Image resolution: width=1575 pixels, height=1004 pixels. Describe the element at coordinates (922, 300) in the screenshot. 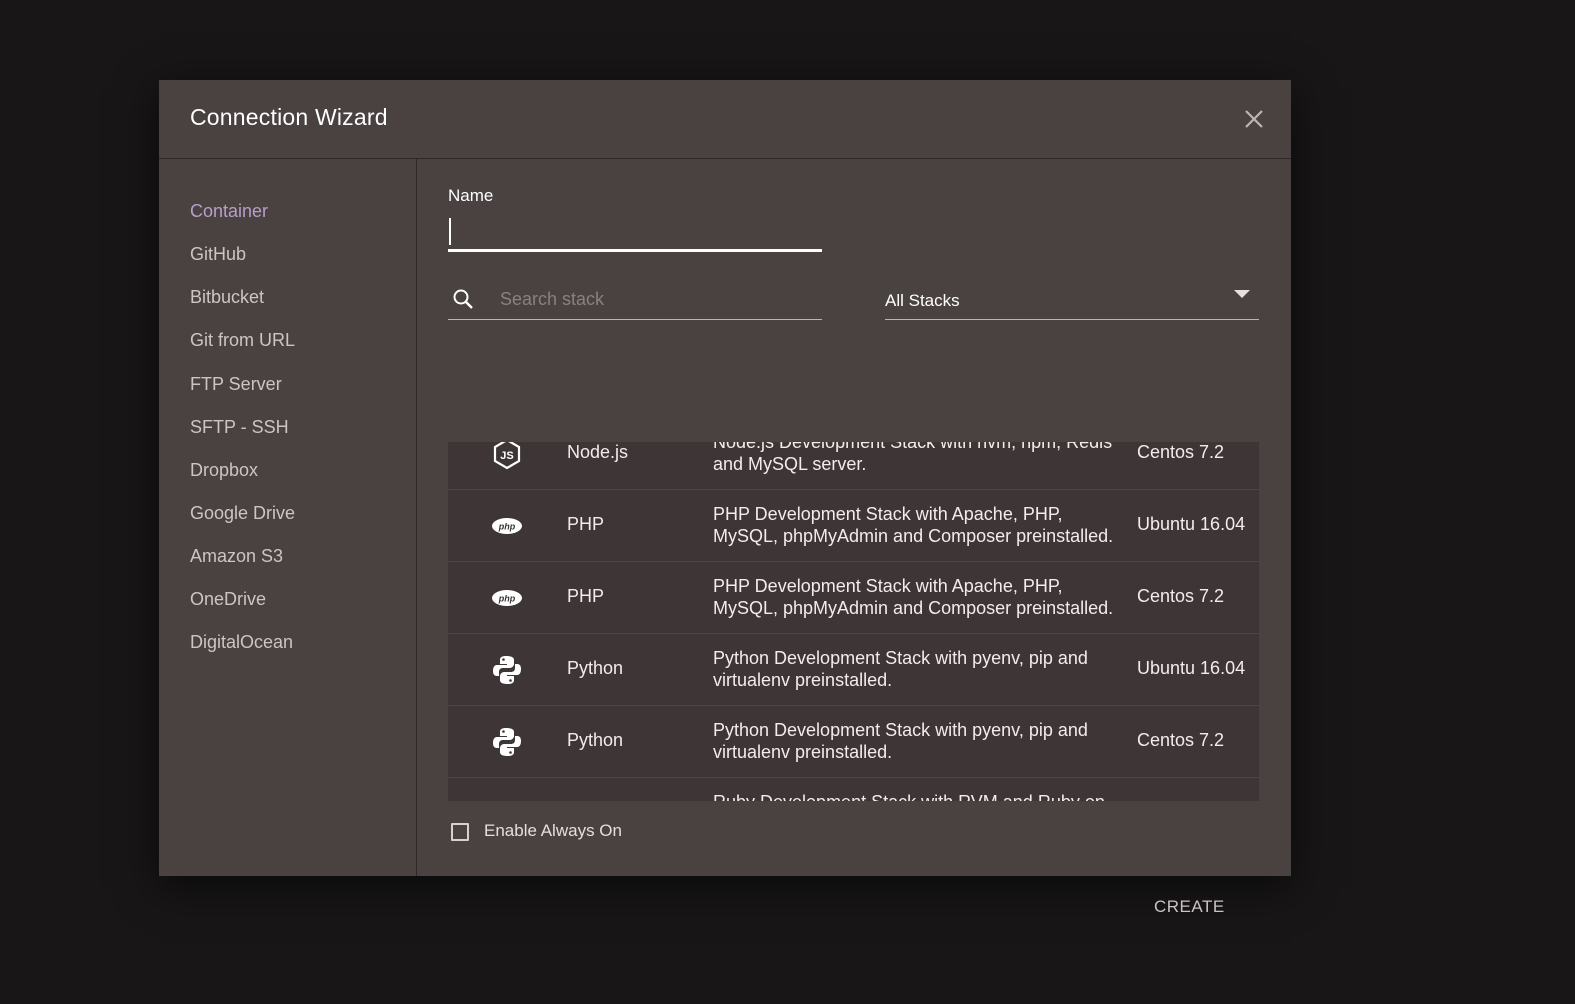

I see `stack-filter-value: All Stacks` at that location.